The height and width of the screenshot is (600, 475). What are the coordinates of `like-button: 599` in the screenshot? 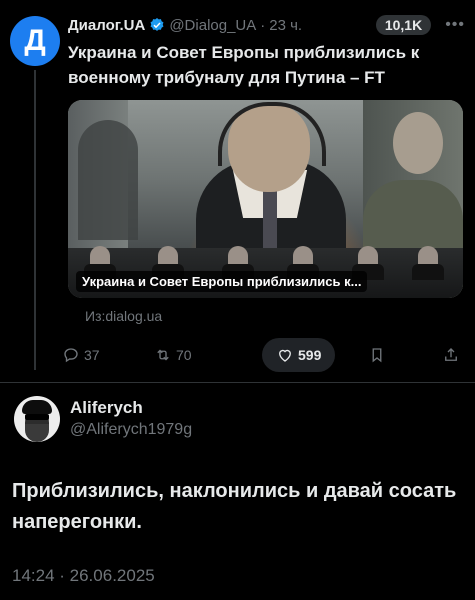 It's located at (299, 355).